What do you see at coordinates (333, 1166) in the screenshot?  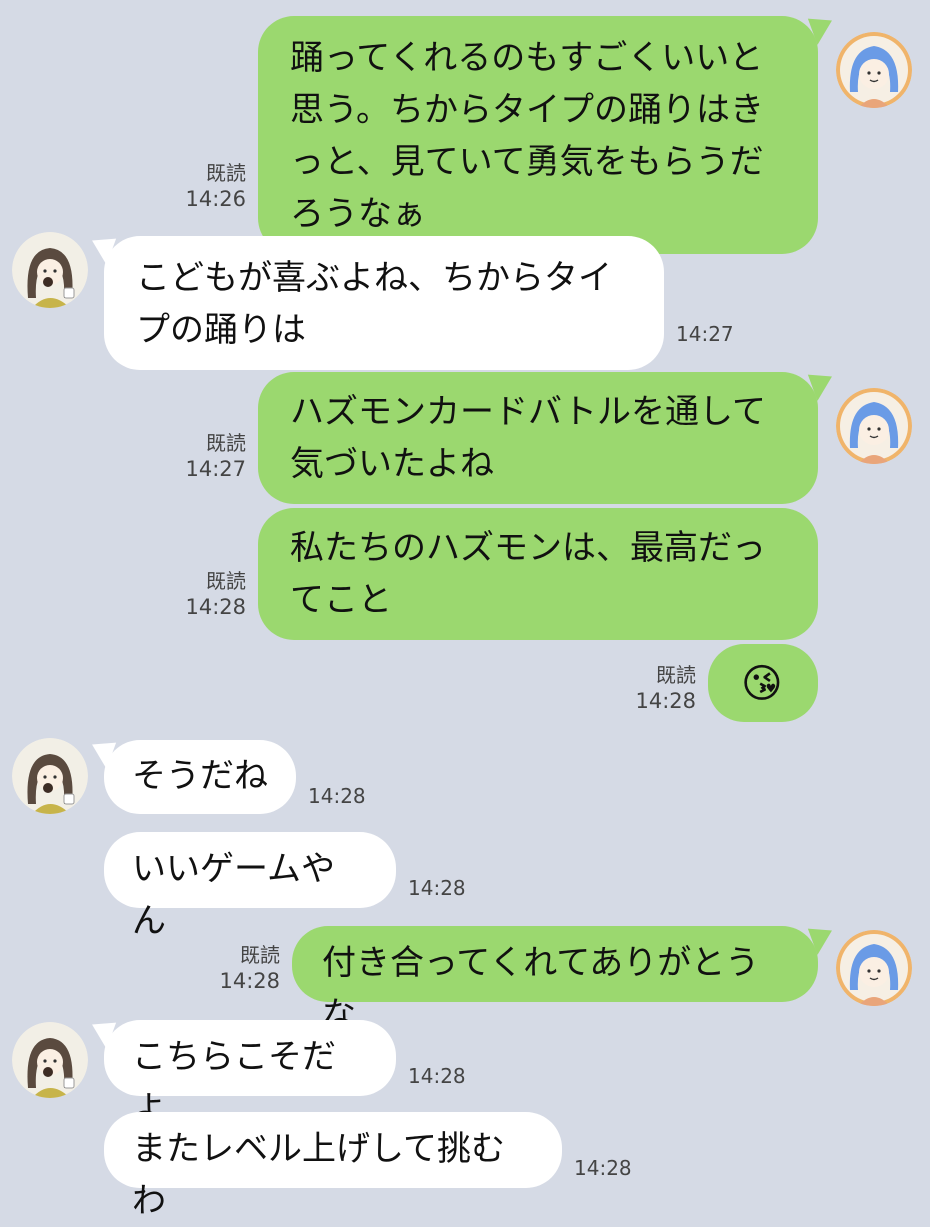 I see `message-bubble-received: またレベル上げして挑むわ` at bounding box center [333, 1166].